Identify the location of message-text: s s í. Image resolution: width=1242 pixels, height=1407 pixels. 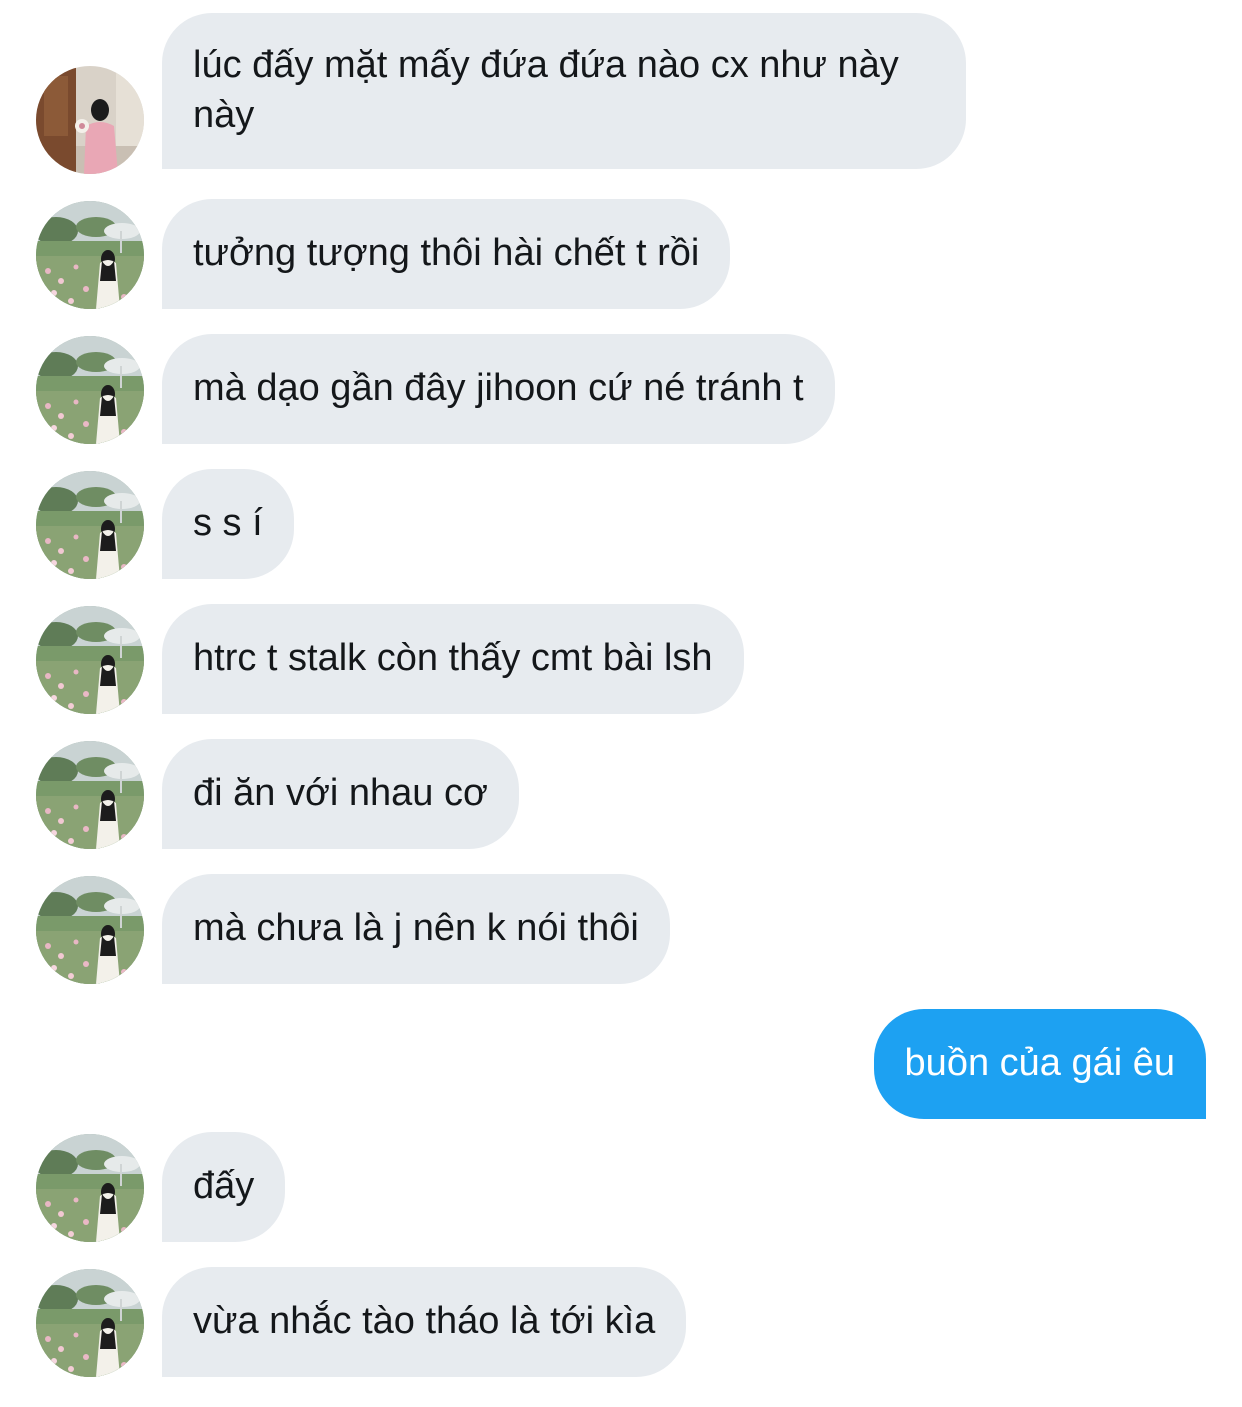
(228, 523).